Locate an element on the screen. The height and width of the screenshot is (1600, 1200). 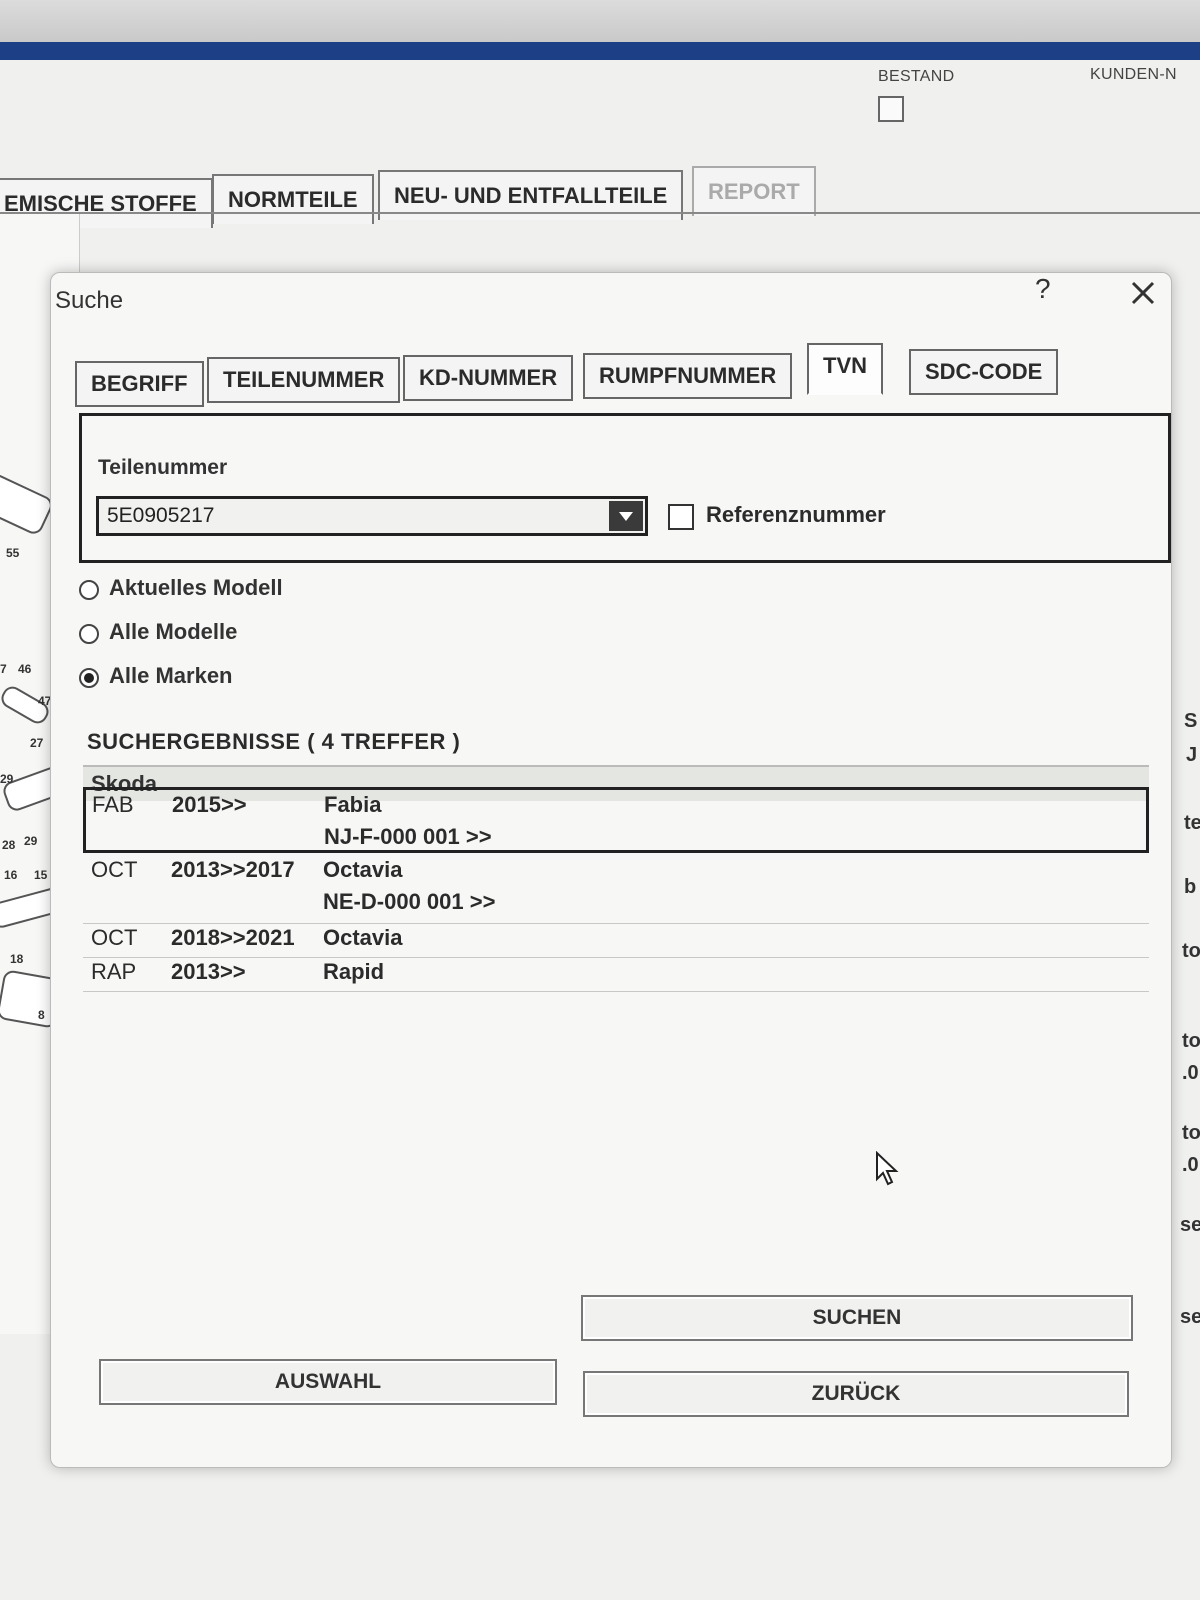
radio-label: Aktuelles Modell is located at coordinates (196, 587).